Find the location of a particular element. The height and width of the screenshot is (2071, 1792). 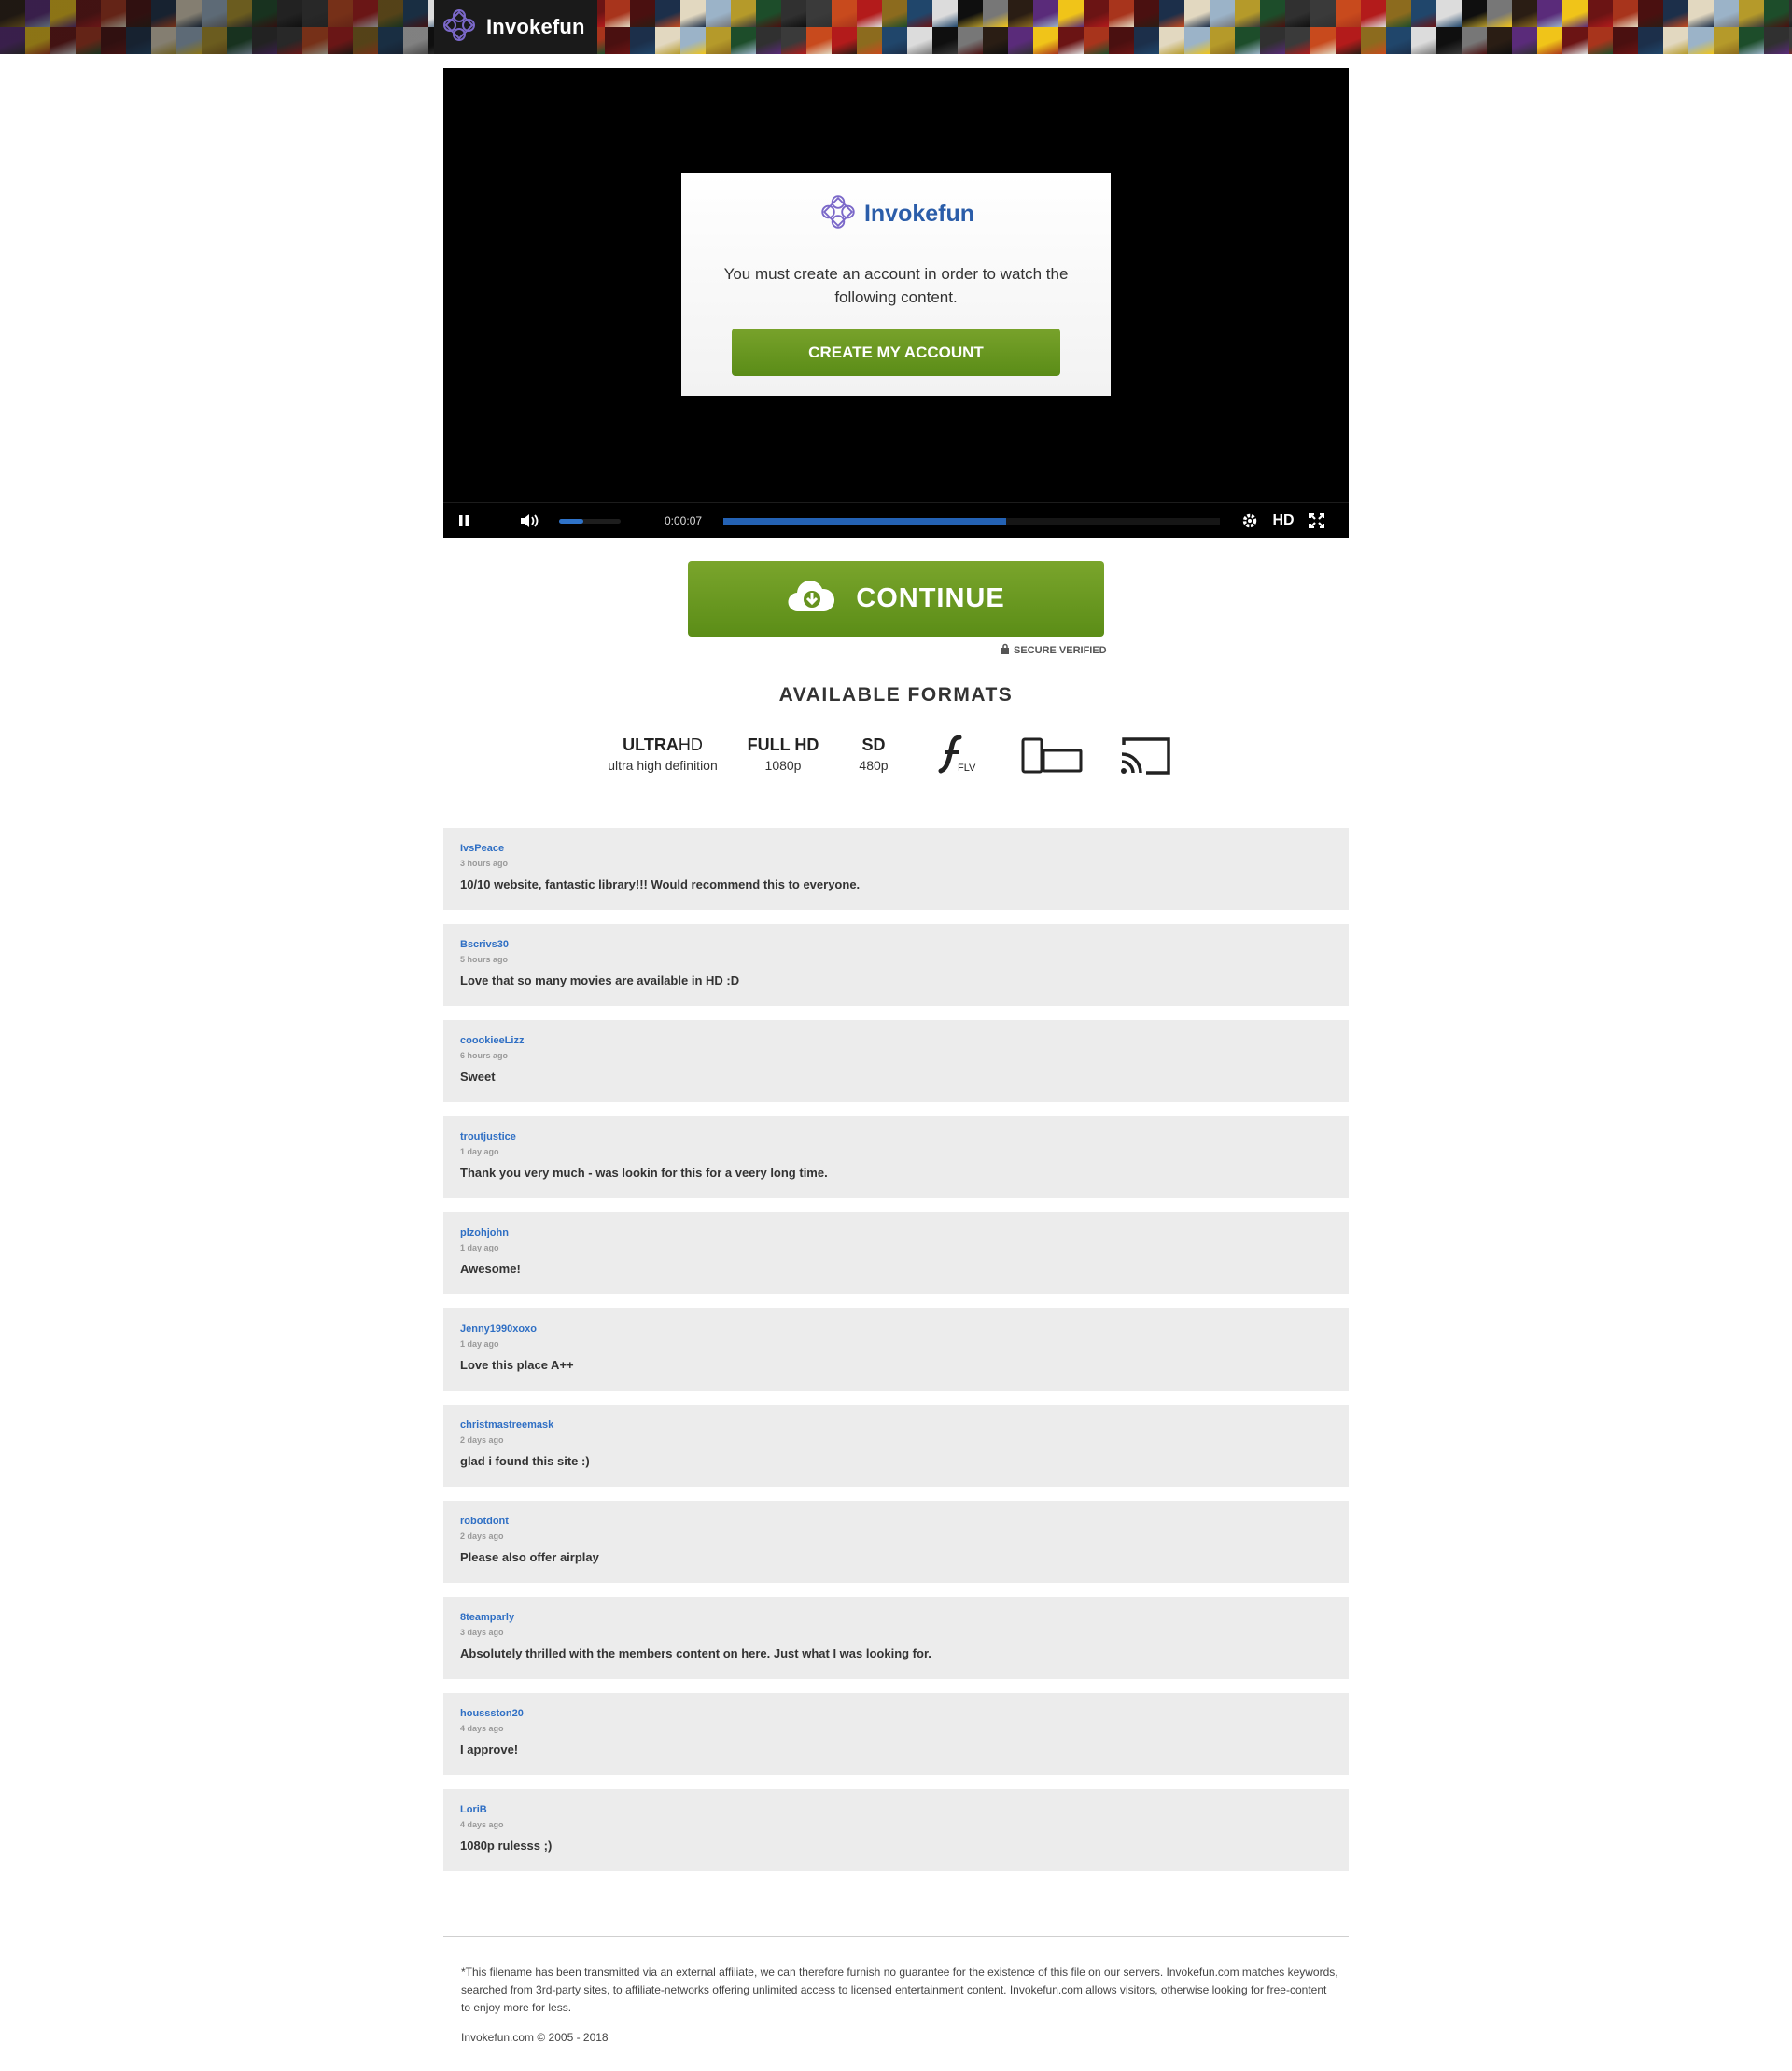

comment-user: troutjustice is located at coordinates (488, 1136).